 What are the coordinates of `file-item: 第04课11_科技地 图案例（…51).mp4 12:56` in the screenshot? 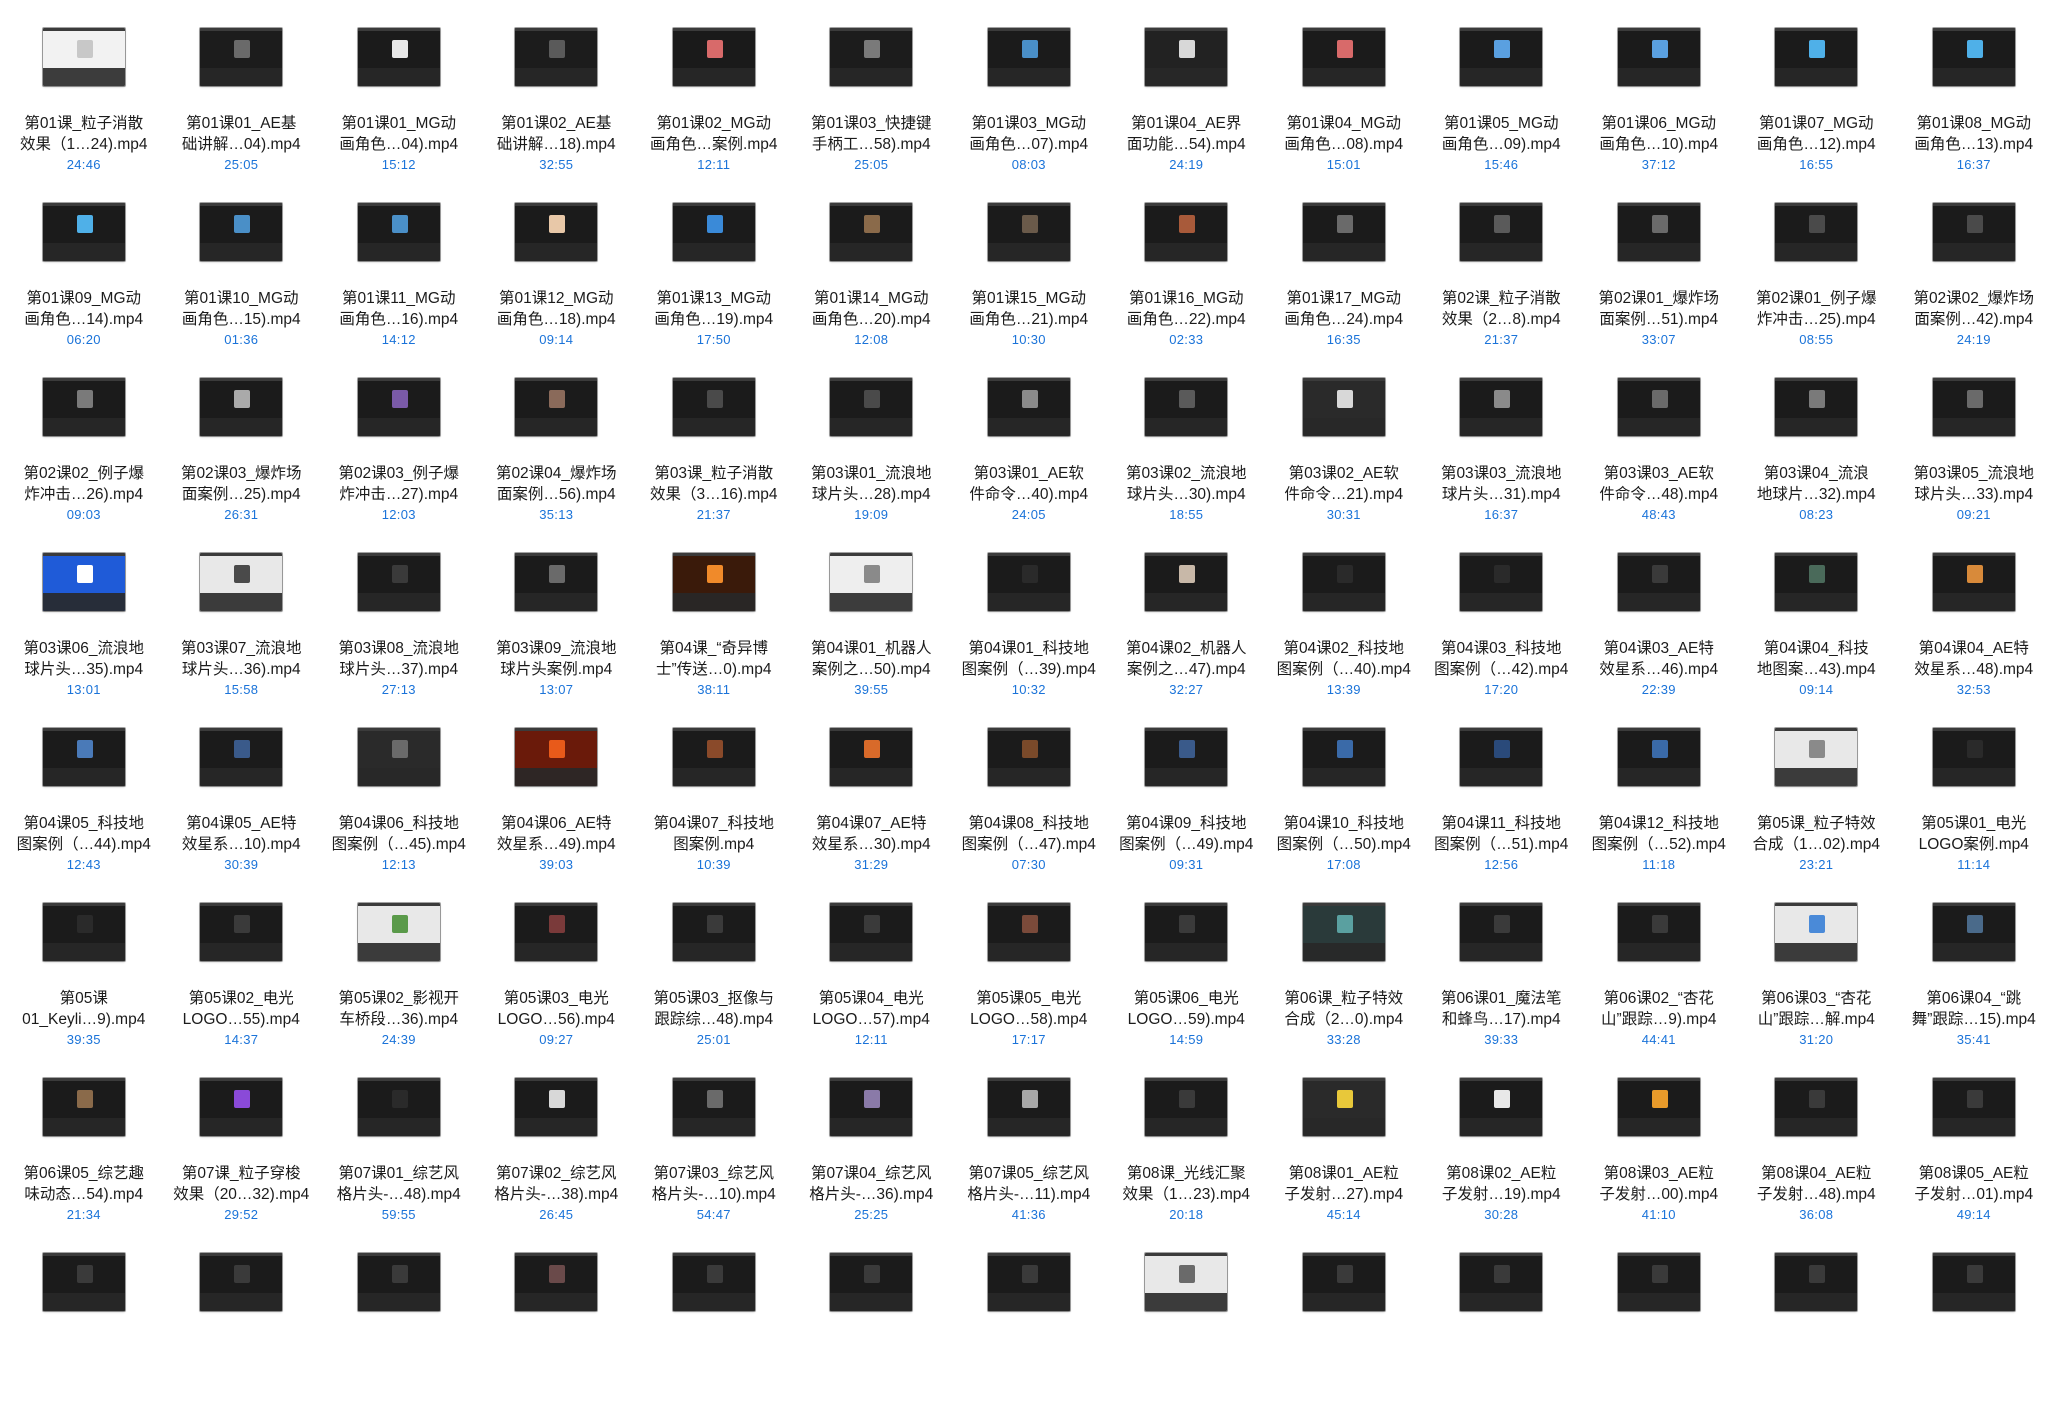 It's located at (1502, 809).